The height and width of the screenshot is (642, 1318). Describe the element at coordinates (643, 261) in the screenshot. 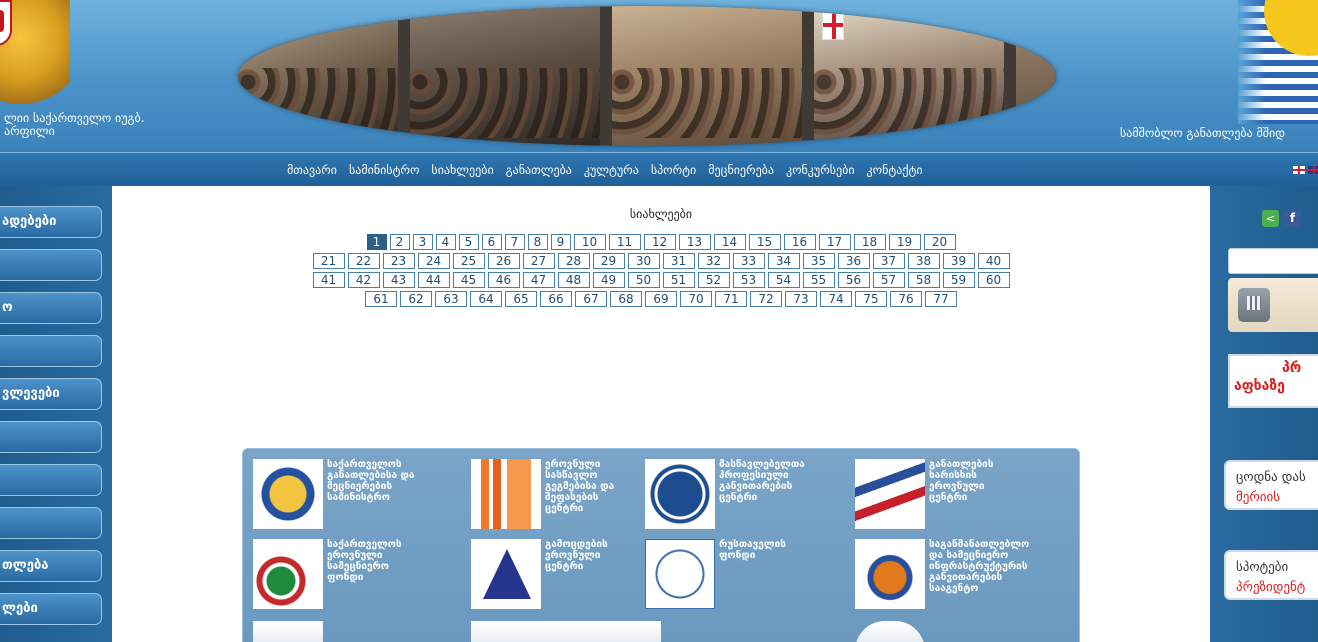

I see `page-link: 30` at that location.